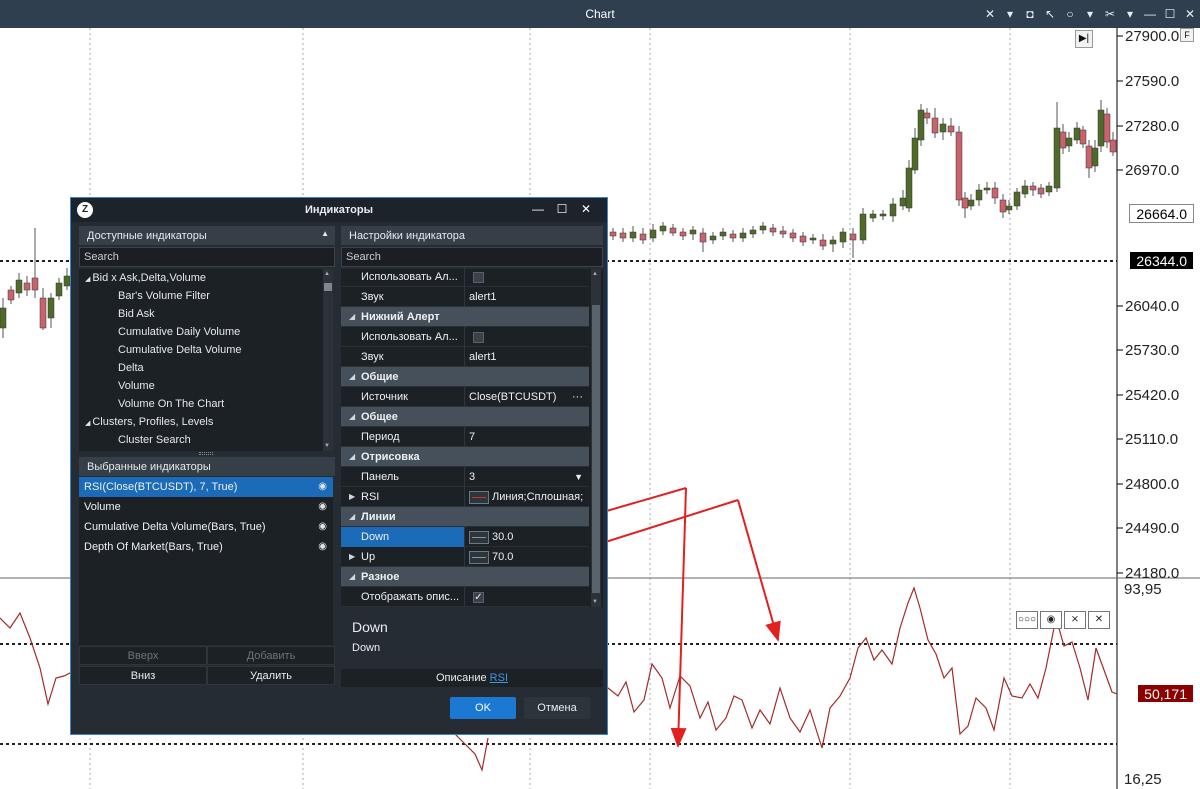 The image size is (1200, 789). I want to click on property-value: Close(BTCUSDT) ···, so click(526, 397).